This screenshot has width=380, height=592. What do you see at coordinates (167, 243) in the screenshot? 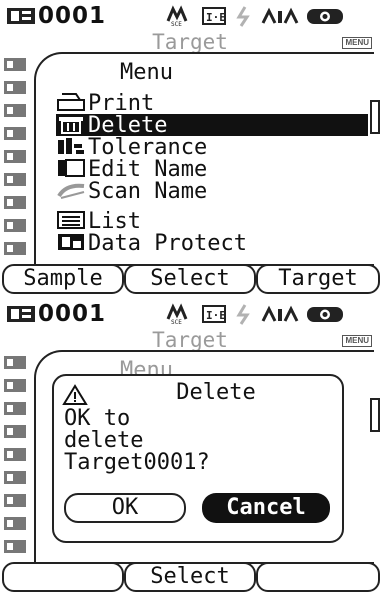
I see `menu-item-label: Data Protect` at bounding box center [167, 243].